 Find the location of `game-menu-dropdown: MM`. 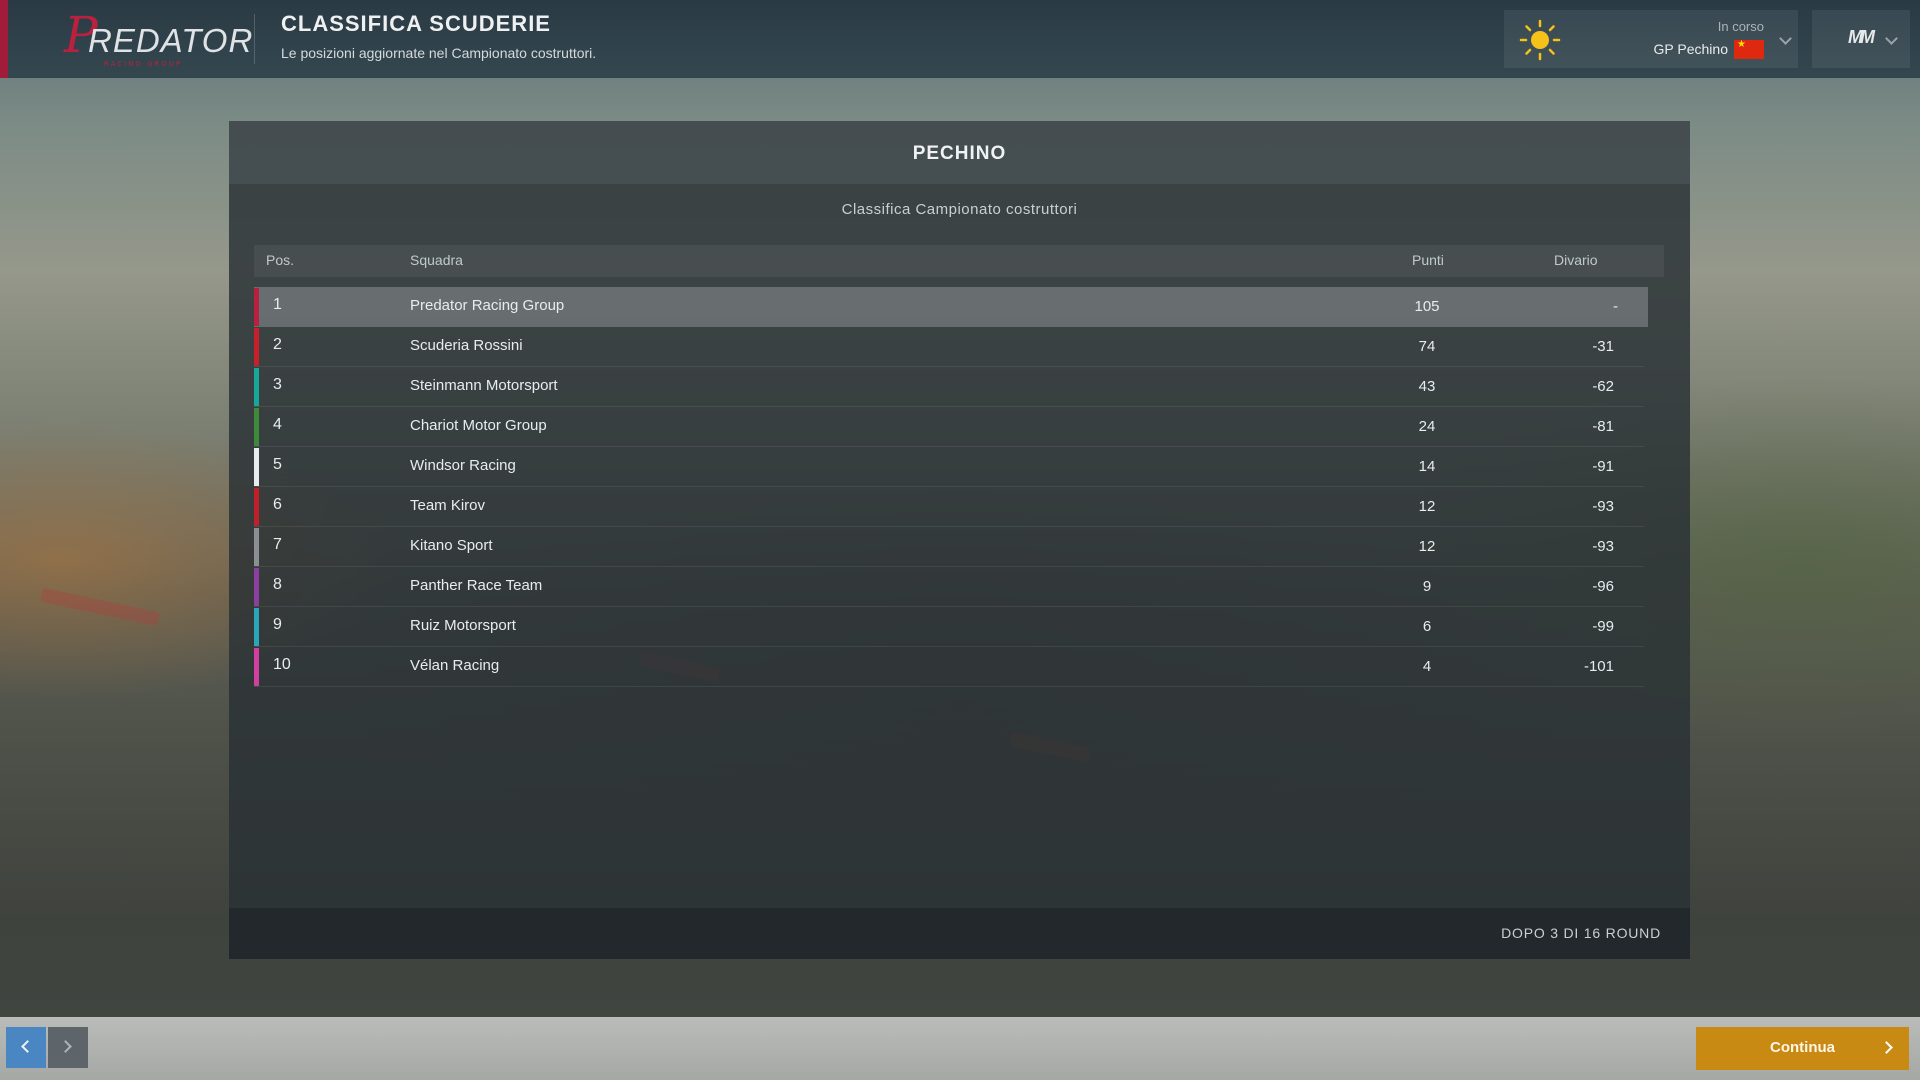

game-menu-dropdown: MM is located at coordinates (1861, 39).